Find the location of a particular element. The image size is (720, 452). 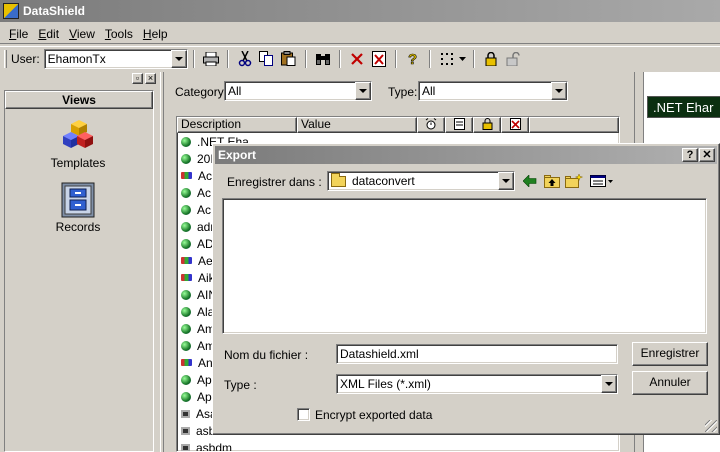

user-dropdown-button is located at coordinates (178, 58).